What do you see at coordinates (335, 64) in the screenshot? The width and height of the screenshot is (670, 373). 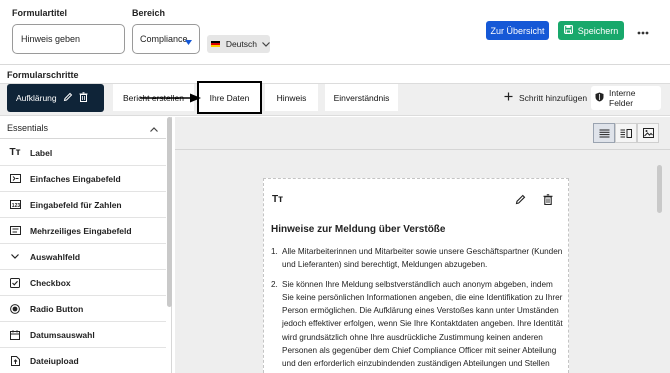 I see `header-divider` at bounding box center [335, 64].